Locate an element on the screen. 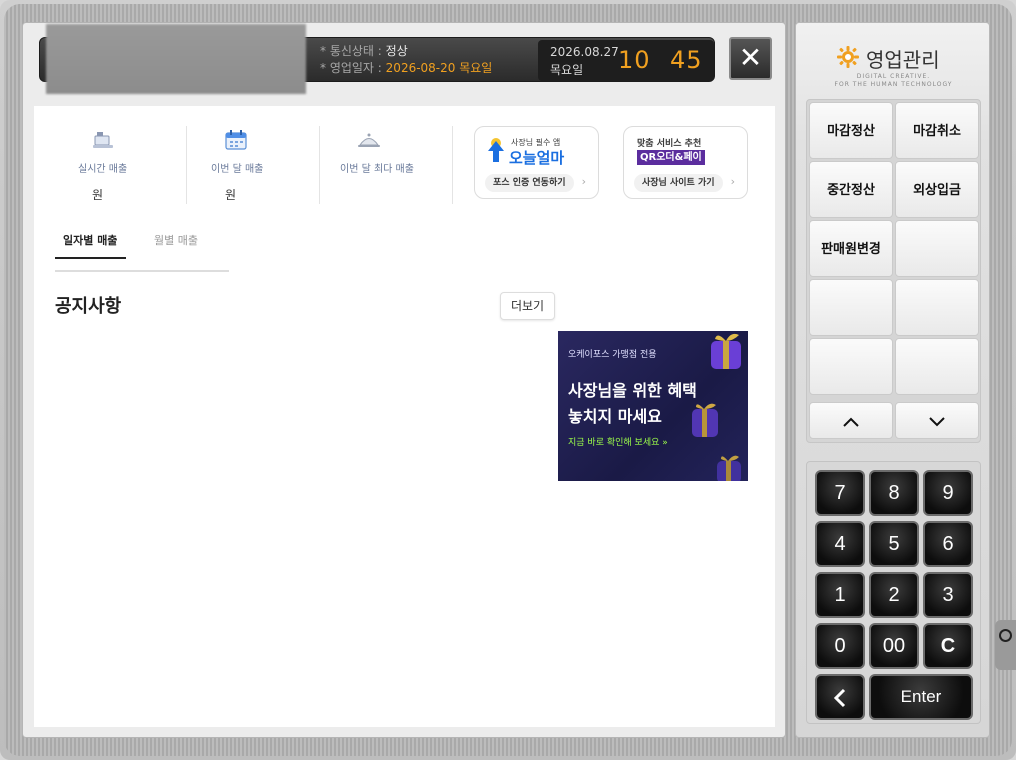 The image size is (1016, 760). page-down-button is located at coordinates (937, 420).